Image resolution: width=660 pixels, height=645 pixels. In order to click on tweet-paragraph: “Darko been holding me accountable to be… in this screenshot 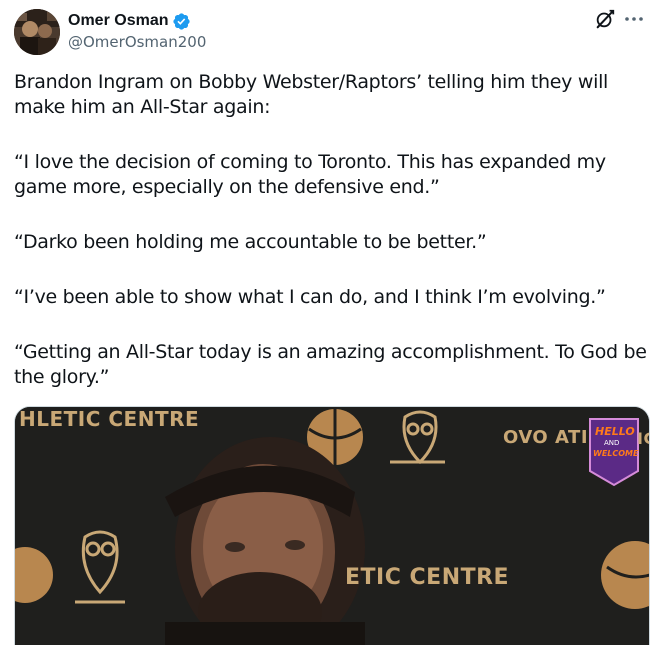, I will do `click(250, 242)`.